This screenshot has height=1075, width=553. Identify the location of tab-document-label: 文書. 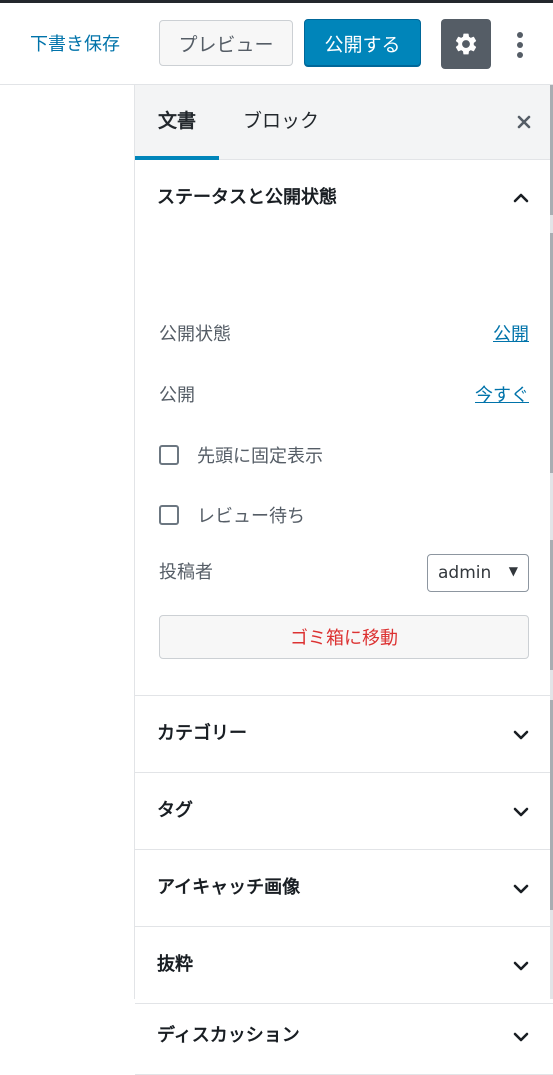
(176, 121).